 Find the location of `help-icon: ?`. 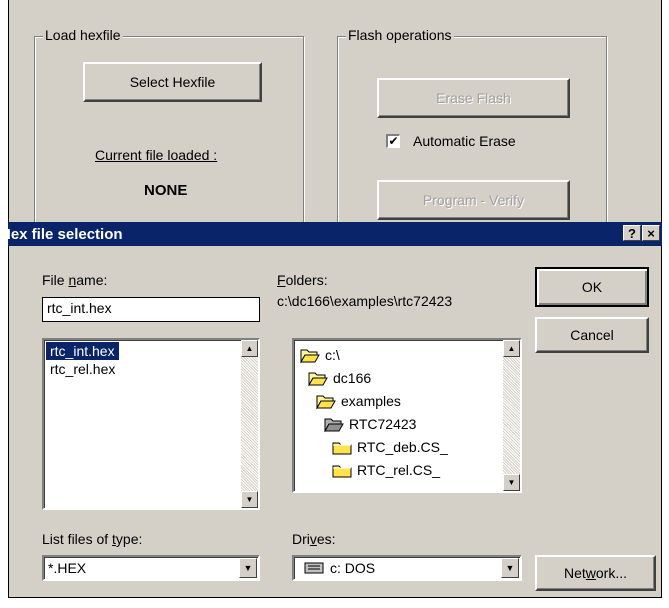

help-icon: ? is located at coordinates (632, 233).